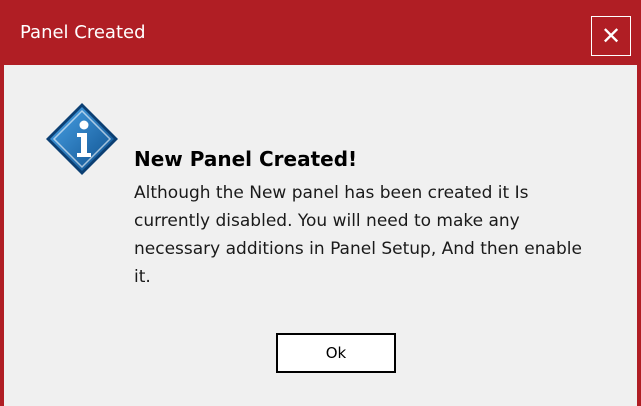  What do you see at coordinates (336, 353) in the screenshot?
I see `ok-button: Ok` at bounding box center [336, 353].